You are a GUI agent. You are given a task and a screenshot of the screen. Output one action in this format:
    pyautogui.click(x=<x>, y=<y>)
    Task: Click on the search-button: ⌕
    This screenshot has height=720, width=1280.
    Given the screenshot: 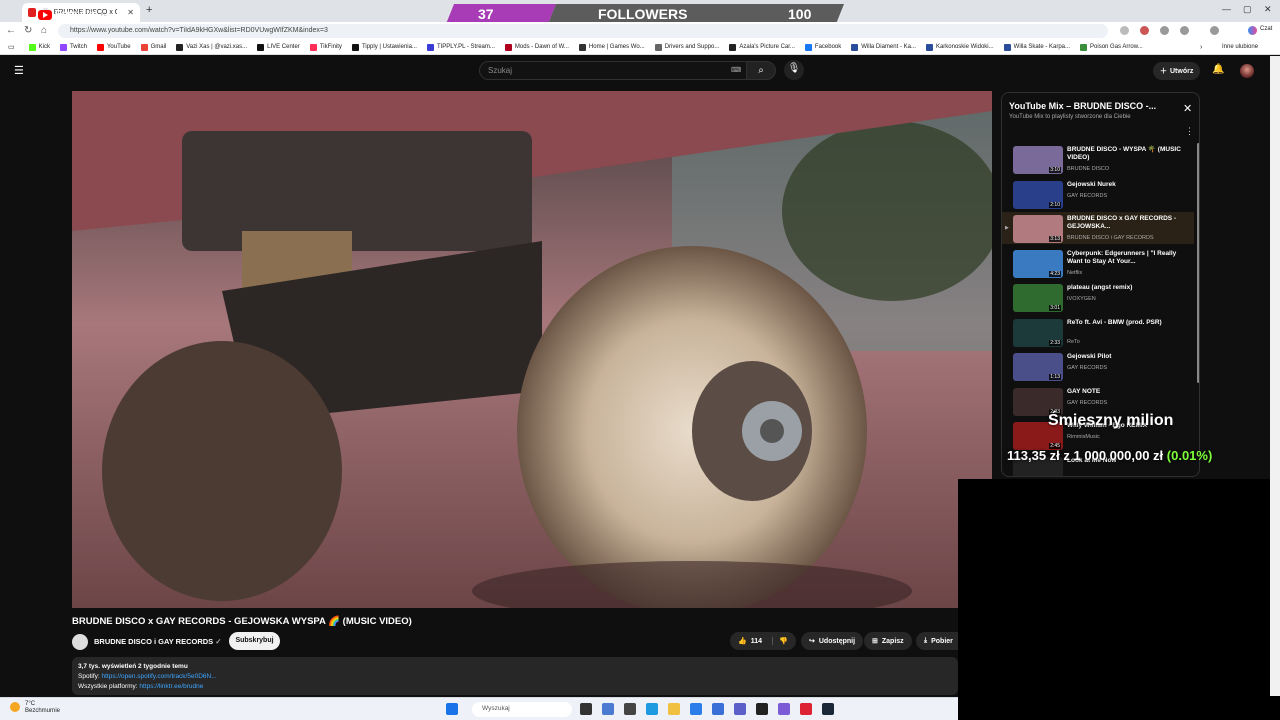 What is the action you would take?
    pyautogui.click(x=761, y=70)
    